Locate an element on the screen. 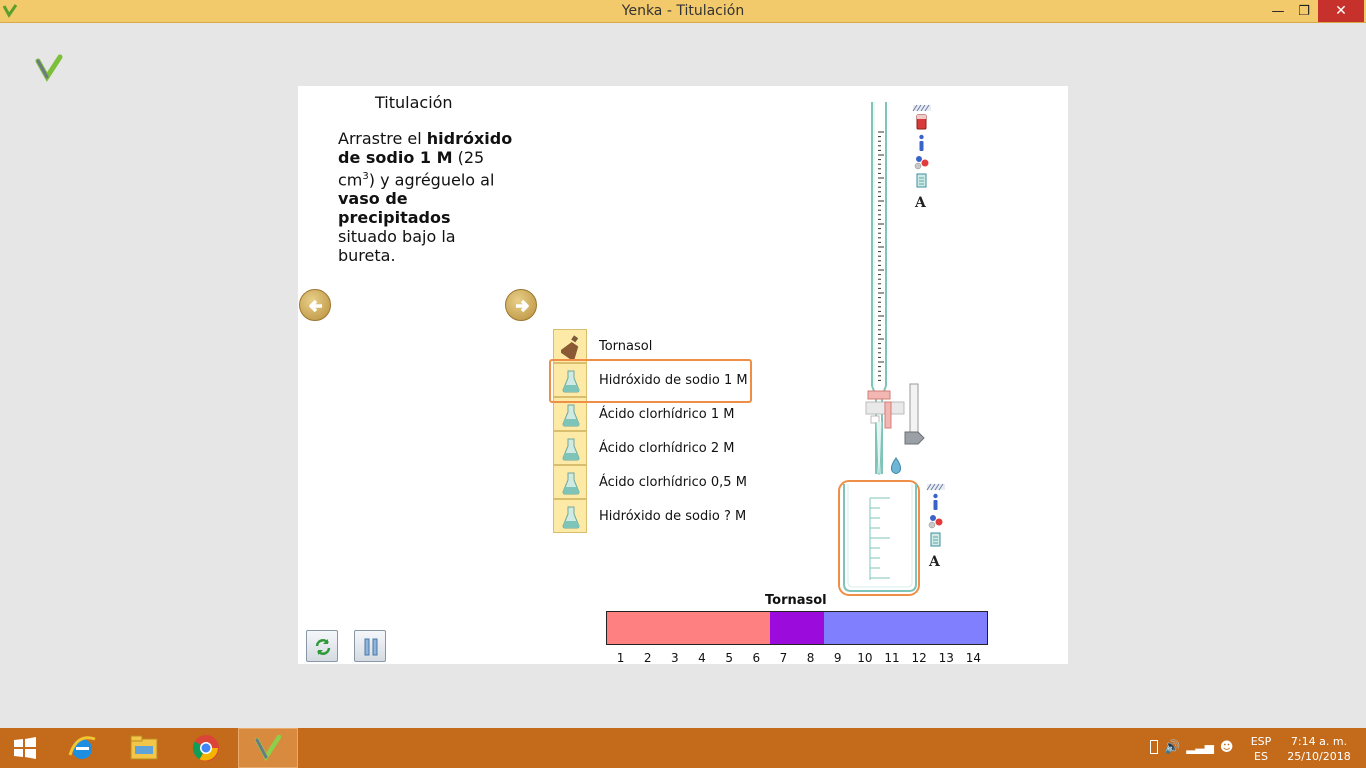 The image size is (1366, 768). chrome-icon is located at coordinates (205, 748).